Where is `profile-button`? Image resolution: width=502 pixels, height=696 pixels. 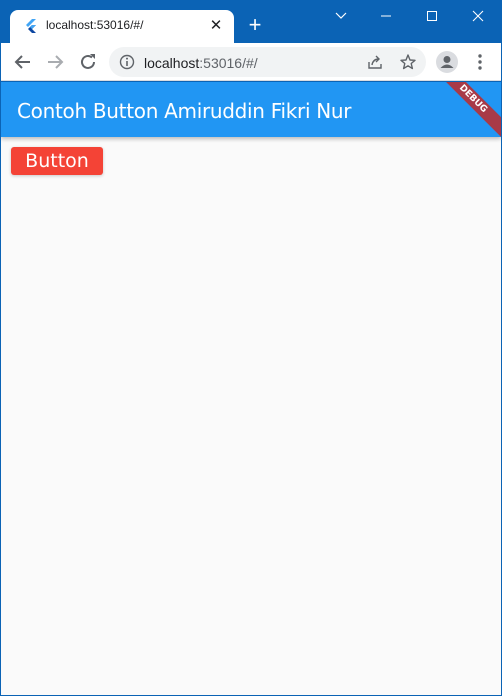 profile-button is located at coordinates (447, 62).